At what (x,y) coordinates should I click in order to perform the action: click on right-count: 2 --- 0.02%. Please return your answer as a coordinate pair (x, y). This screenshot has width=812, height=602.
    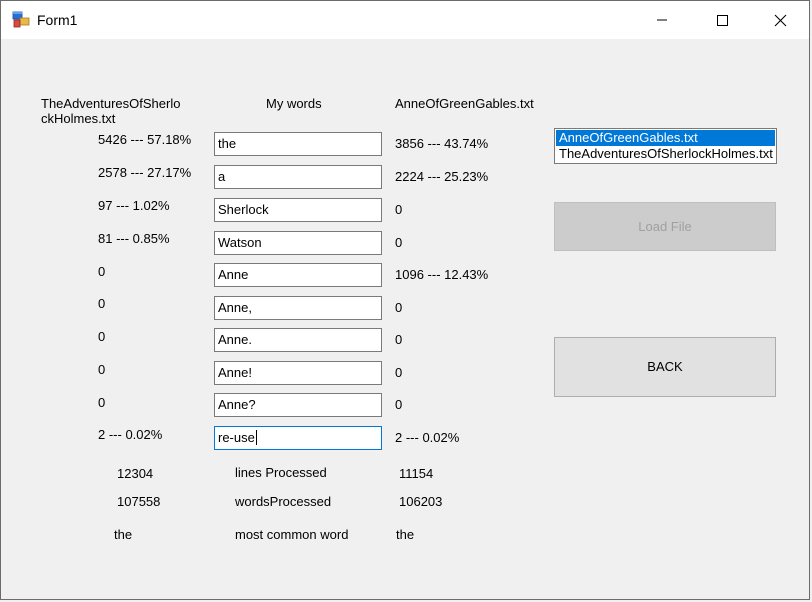
    Looking at the image, I should click on (427, 437).